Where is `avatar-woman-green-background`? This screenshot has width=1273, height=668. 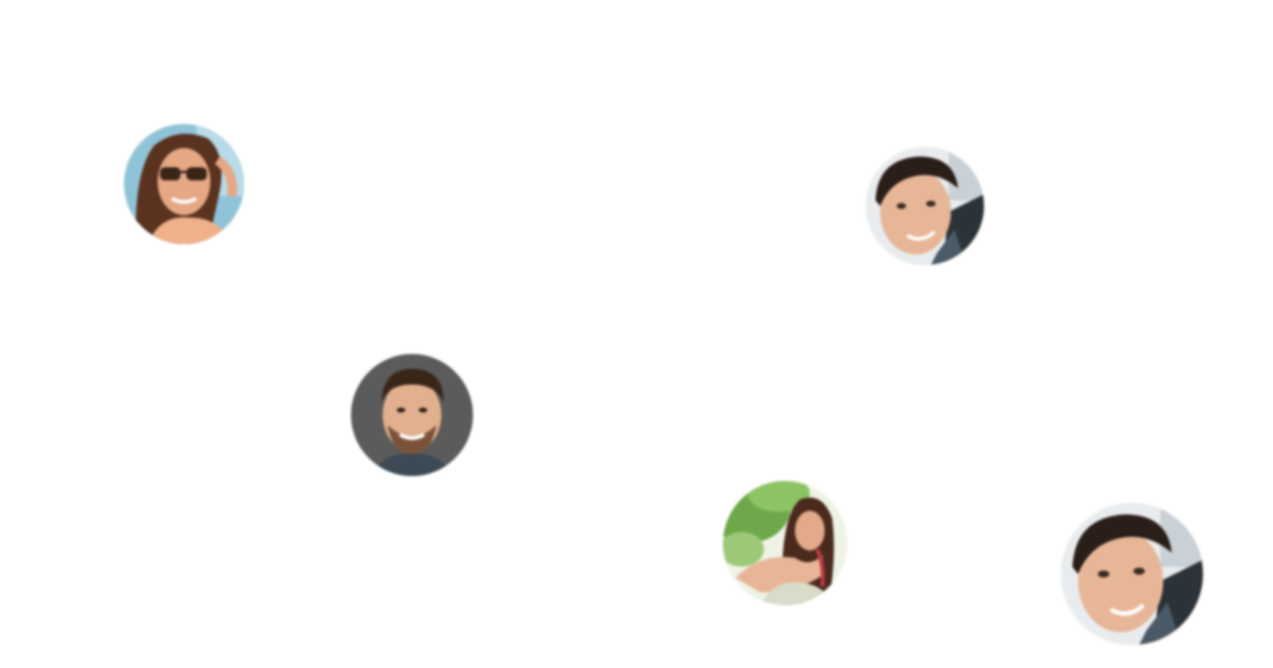
avatar-woman-green-background is located at coordinates (785, 543).